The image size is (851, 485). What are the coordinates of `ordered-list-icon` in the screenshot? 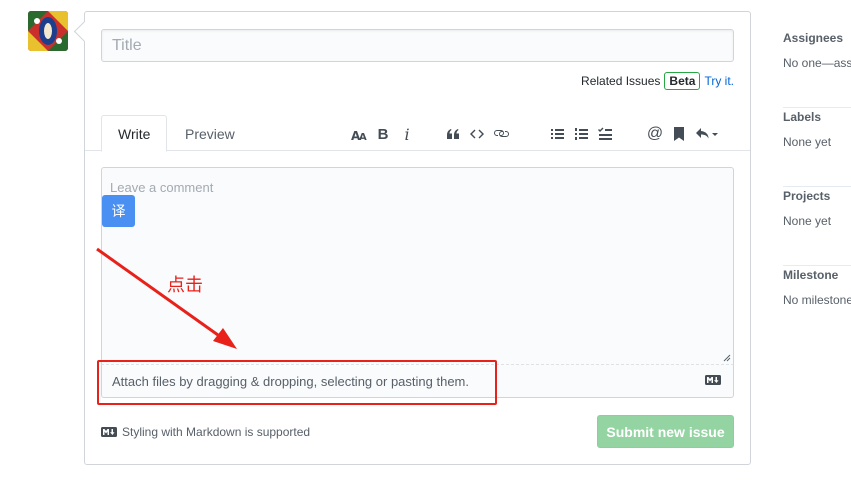 It's located at (581, 134).